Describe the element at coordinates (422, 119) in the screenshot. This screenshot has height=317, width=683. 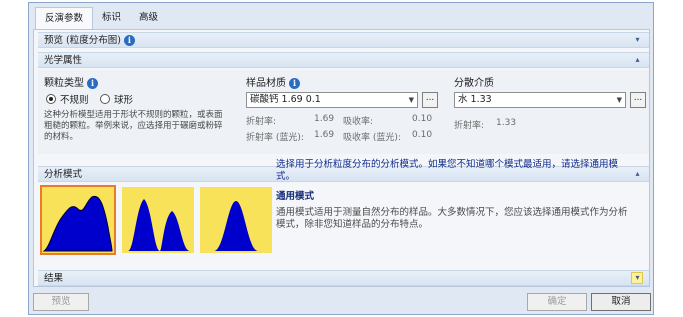
I see `absorption-value: 0.10` at that location.